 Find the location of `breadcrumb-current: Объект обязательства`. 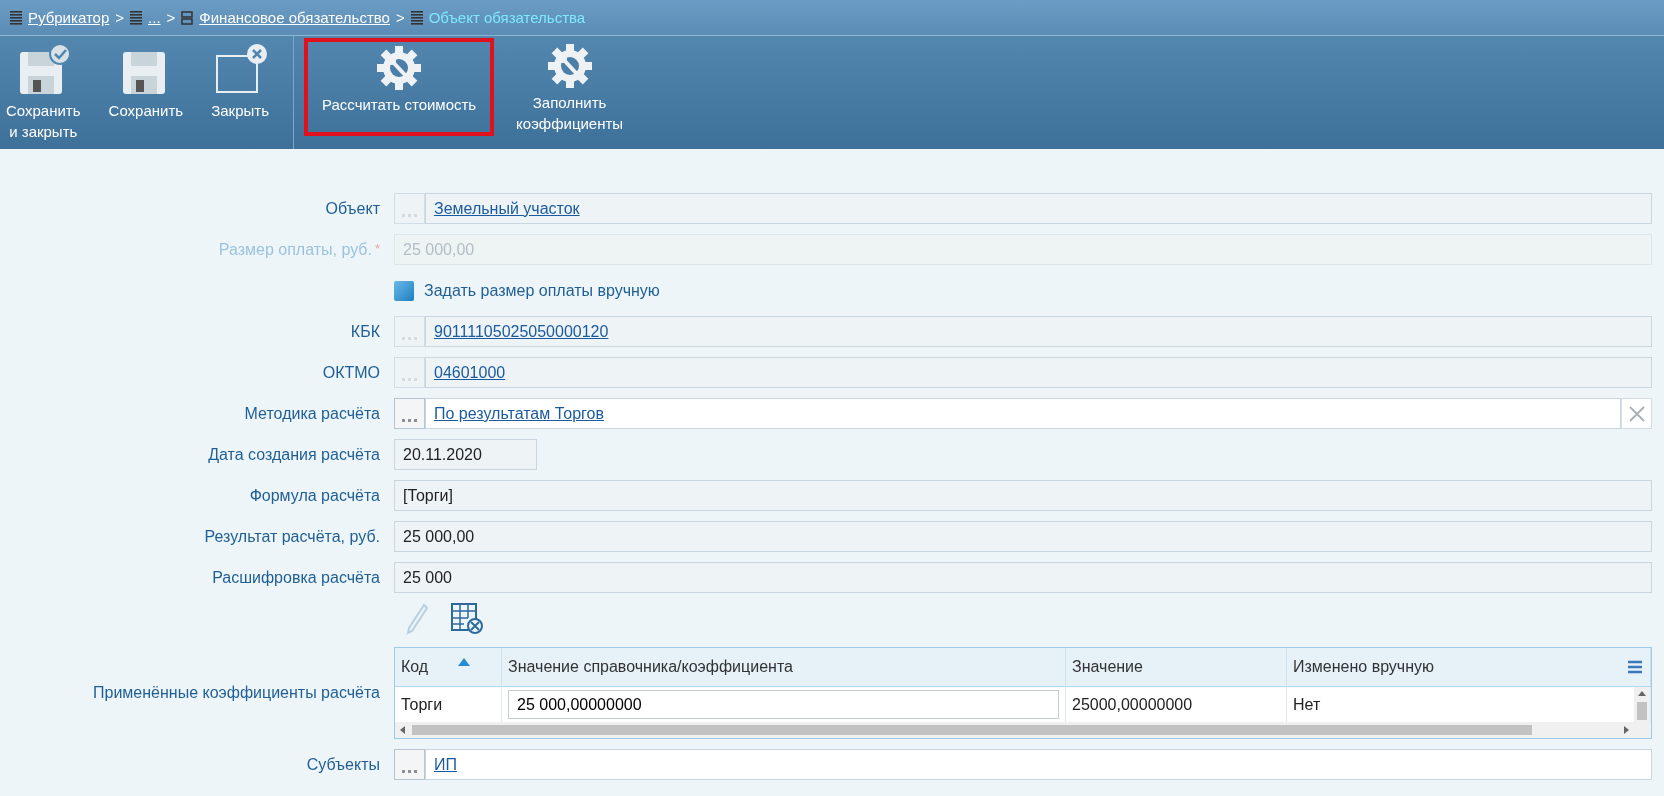

breadcrumb-current: Объект обязательства is located at coordinates (507, 17).